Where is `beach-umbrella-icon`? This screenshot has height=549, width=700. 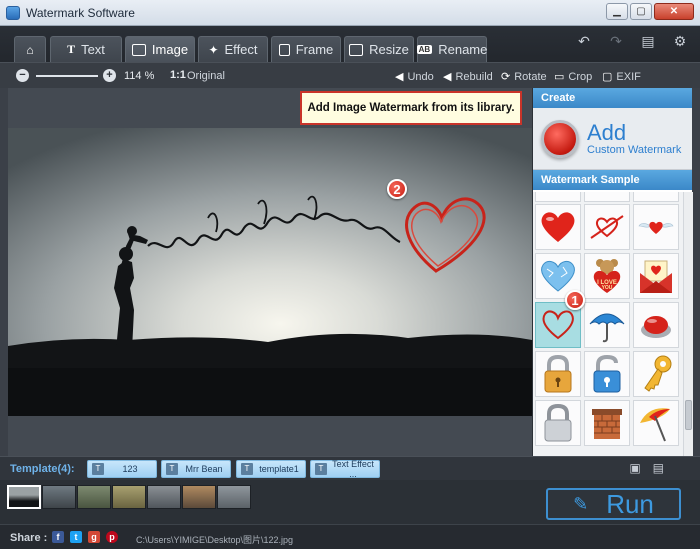 beach-umbrella-icon is located at coordinates (655, 425).